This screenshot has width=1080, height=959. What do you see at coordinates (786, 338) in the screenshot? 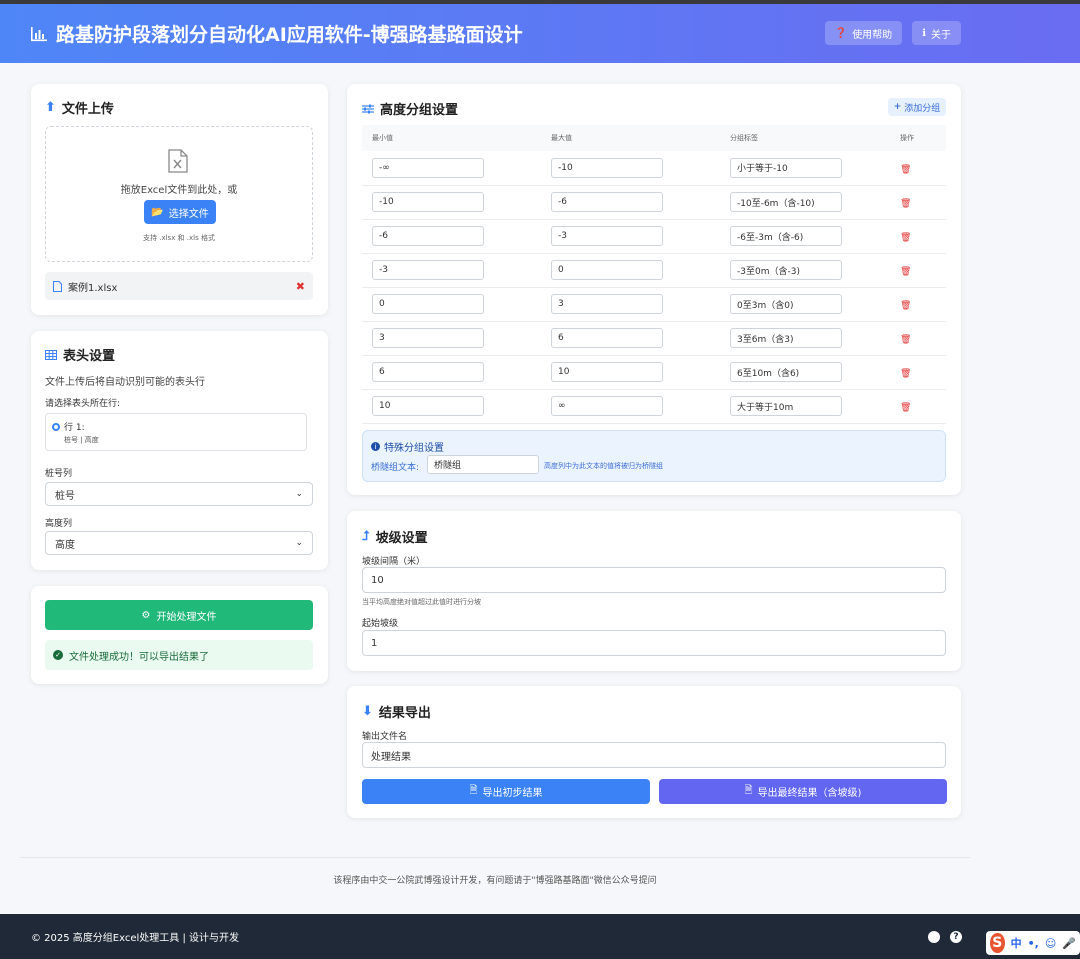
I see `group-label-input: 3至6m（含3)` at bounding box center [786, 338].